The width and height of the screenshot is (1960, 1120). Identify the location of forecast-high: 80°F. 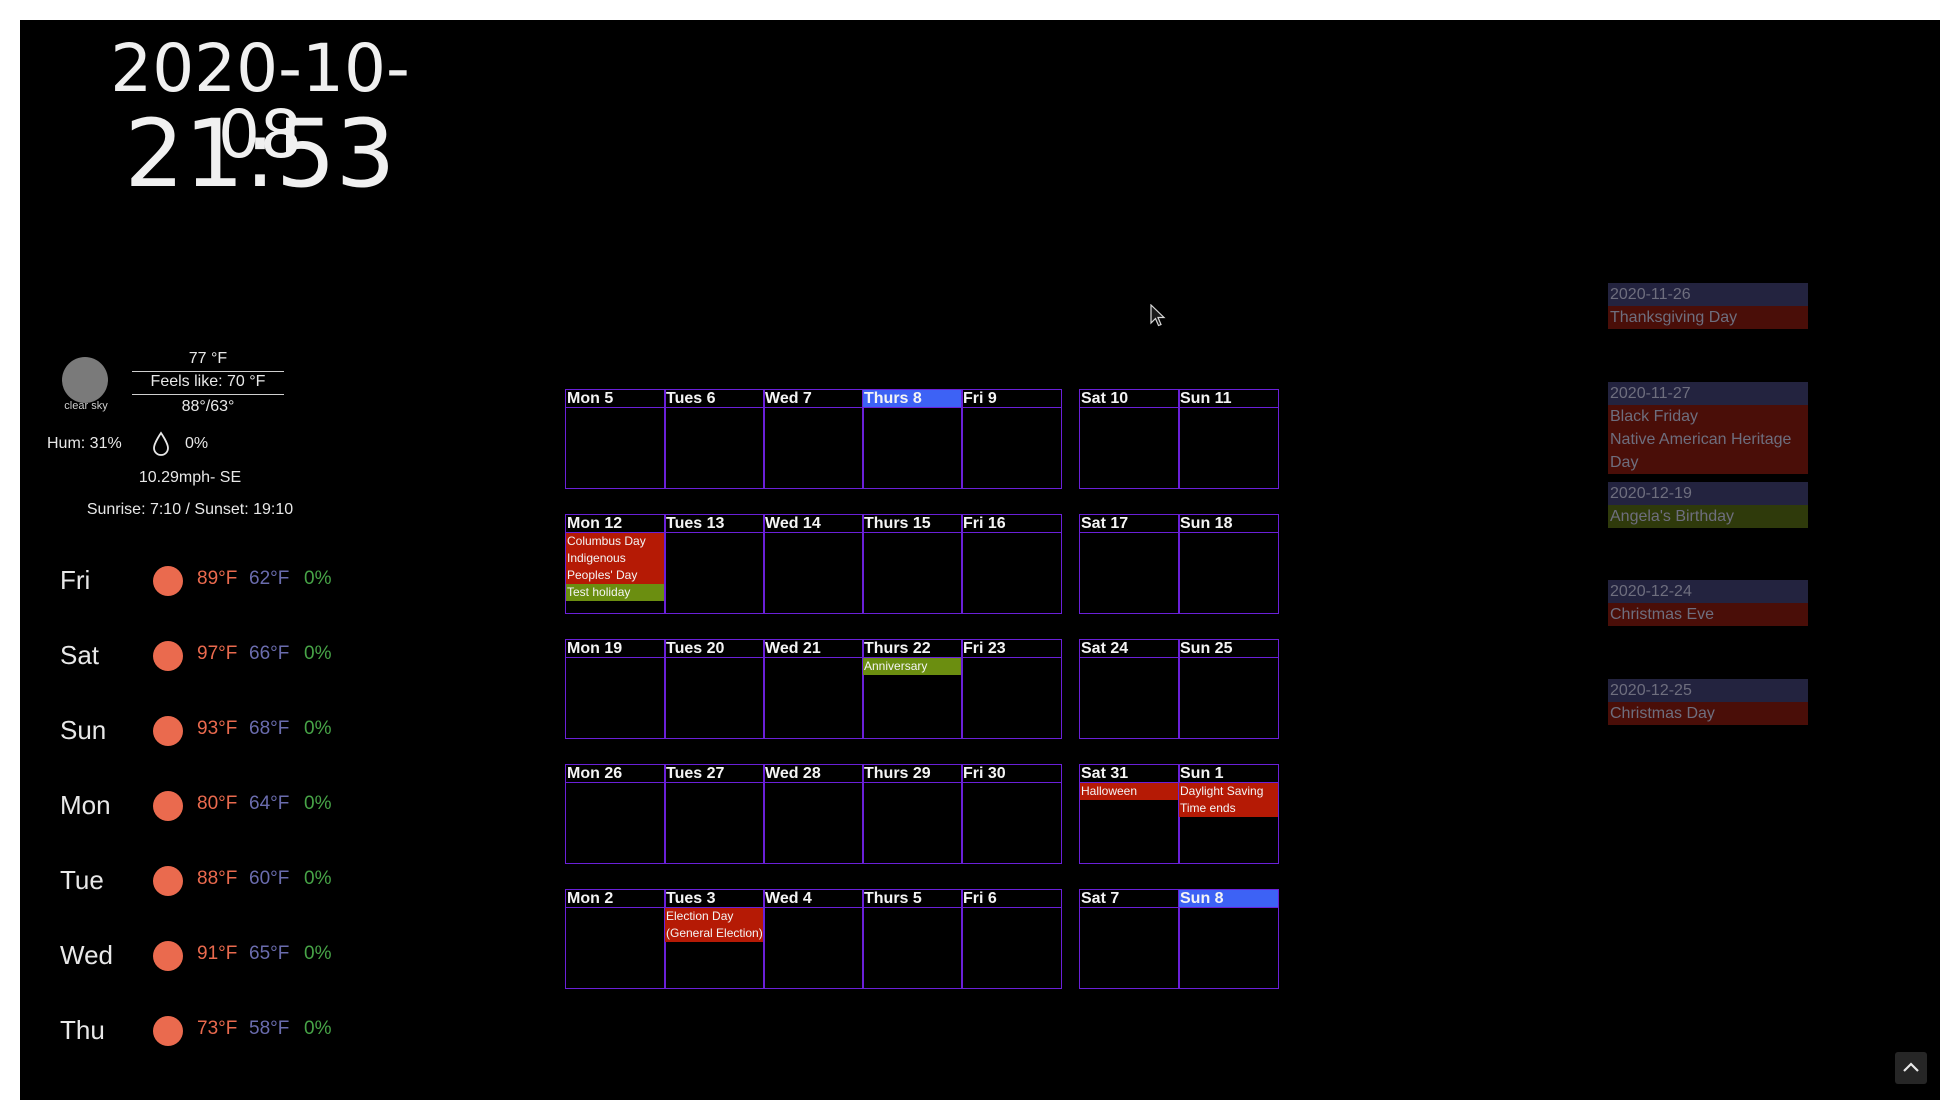
(217, 803).